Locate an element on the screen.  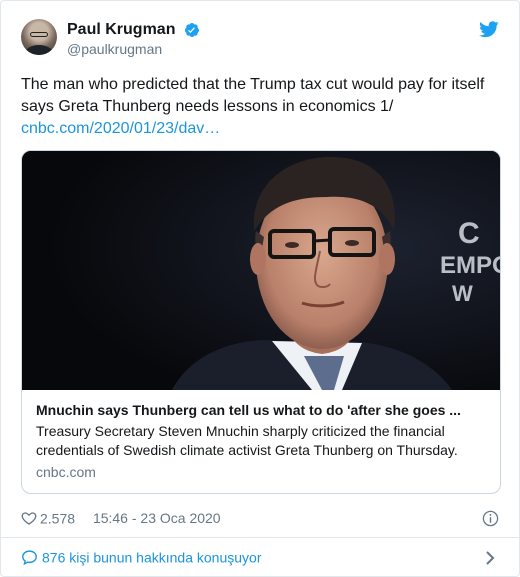
like-count: 2.578 is located at coordinates (57, 518).